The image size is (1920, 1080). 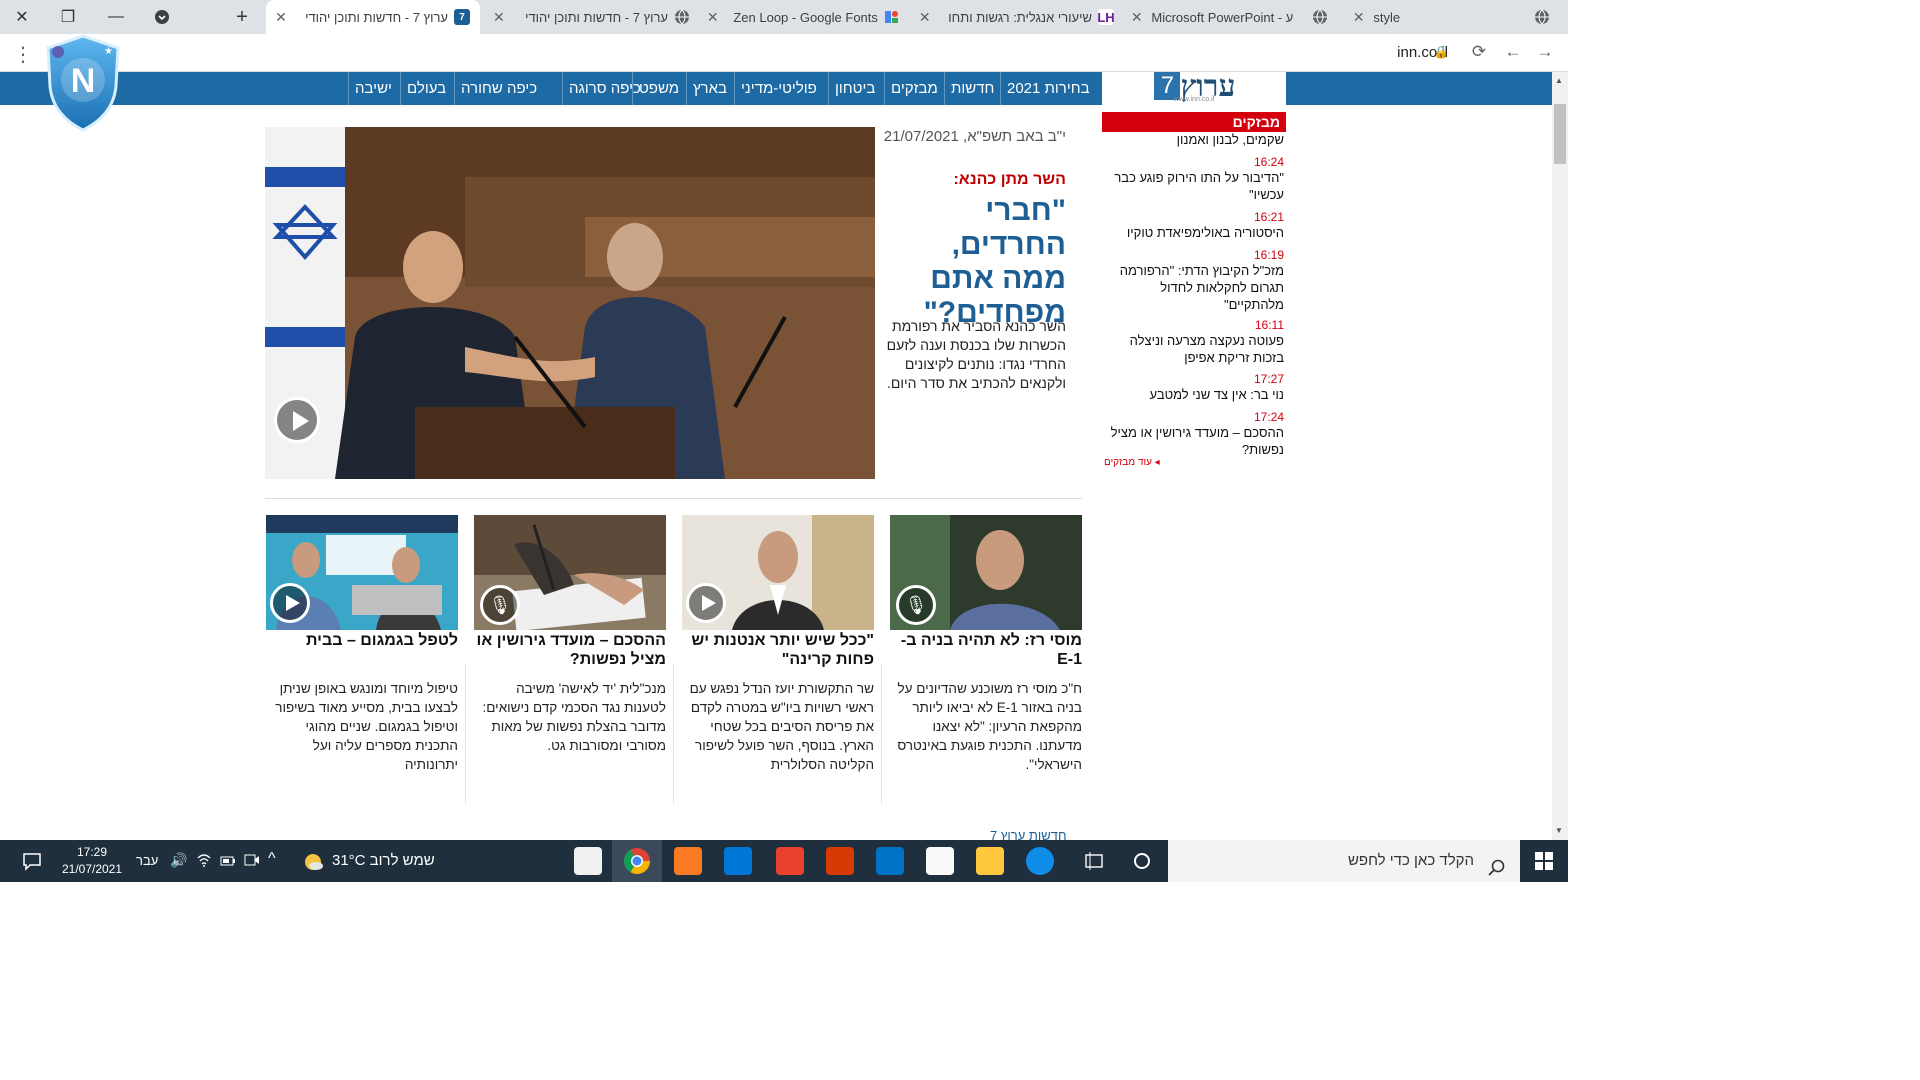 What do you see at coordinates (313, 864) in the screenshot?
I see `weather-sun-icon` at bounding box center [313, 864].